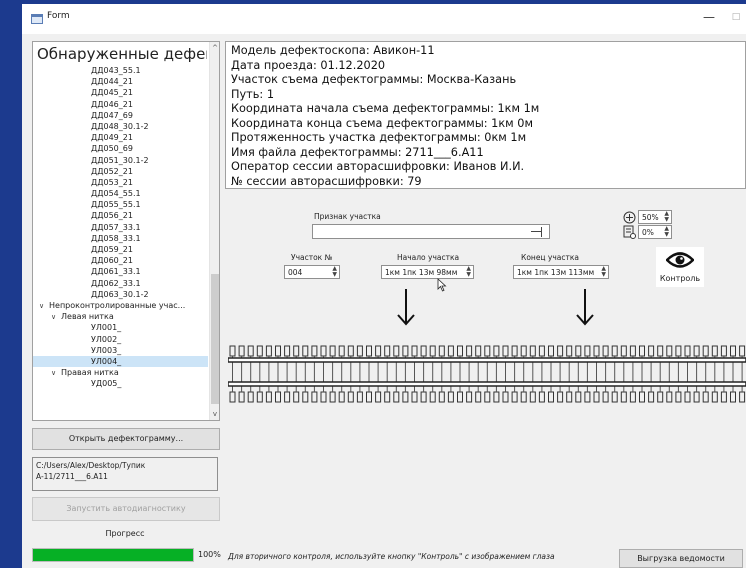 This screenshot has height=568, width=746. Describe the element at coordinates (106, 361) in the screenshot. I see `tree-item-label: УЛ004_` at that location.